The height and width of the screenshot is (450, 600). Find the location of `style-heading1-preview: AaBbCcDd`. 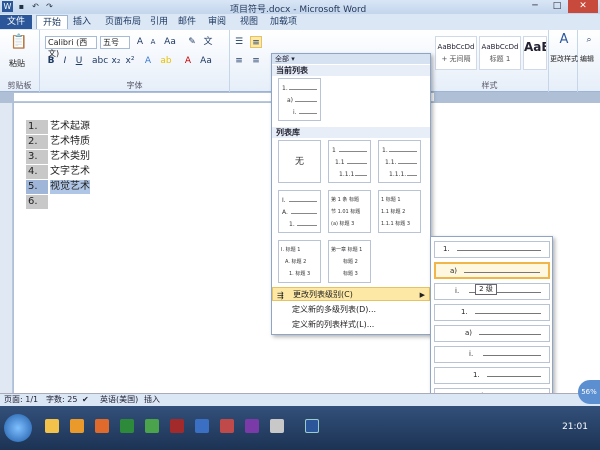

style-heading1-preview: AaBbCcDd is located at coordinates (500, 47).